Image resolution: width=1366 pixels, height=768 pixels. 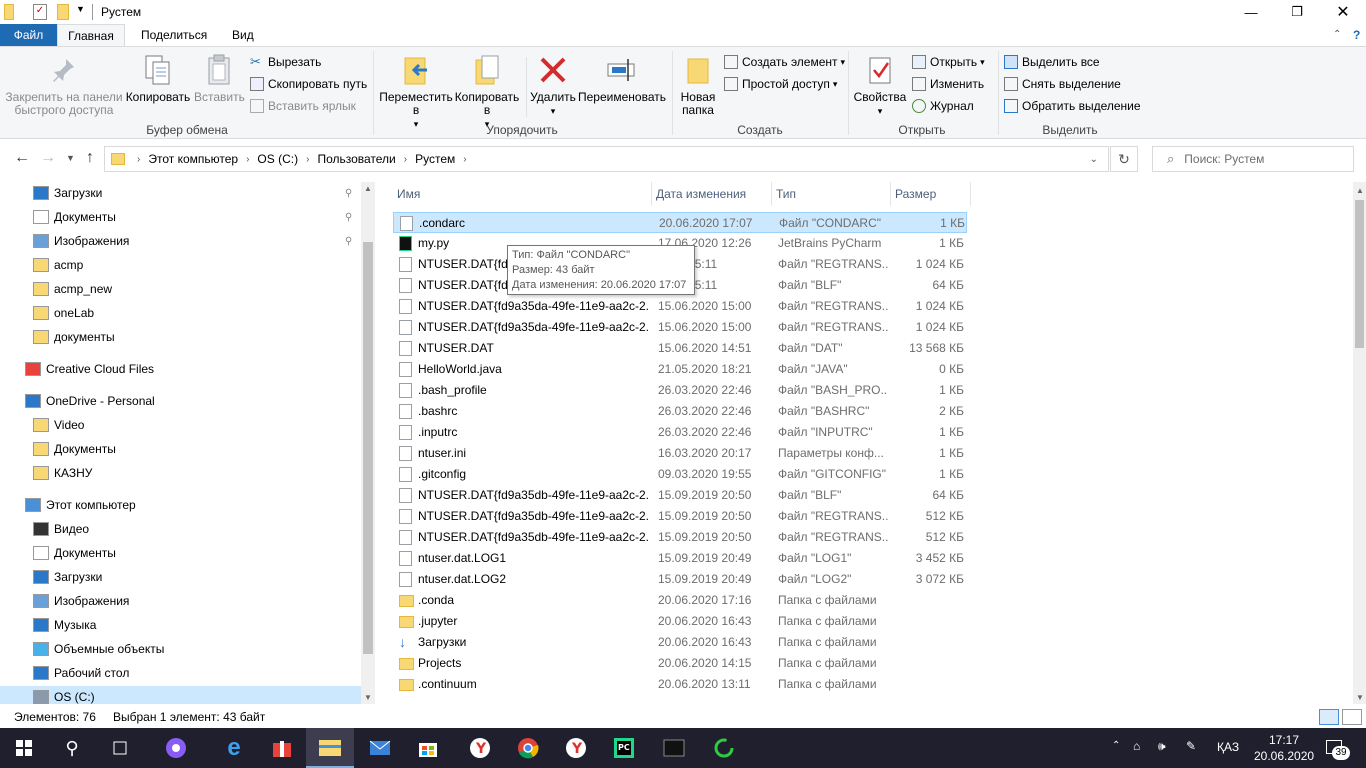 I want to click on rename-button: Переименовать, so click(x=622, y=78).